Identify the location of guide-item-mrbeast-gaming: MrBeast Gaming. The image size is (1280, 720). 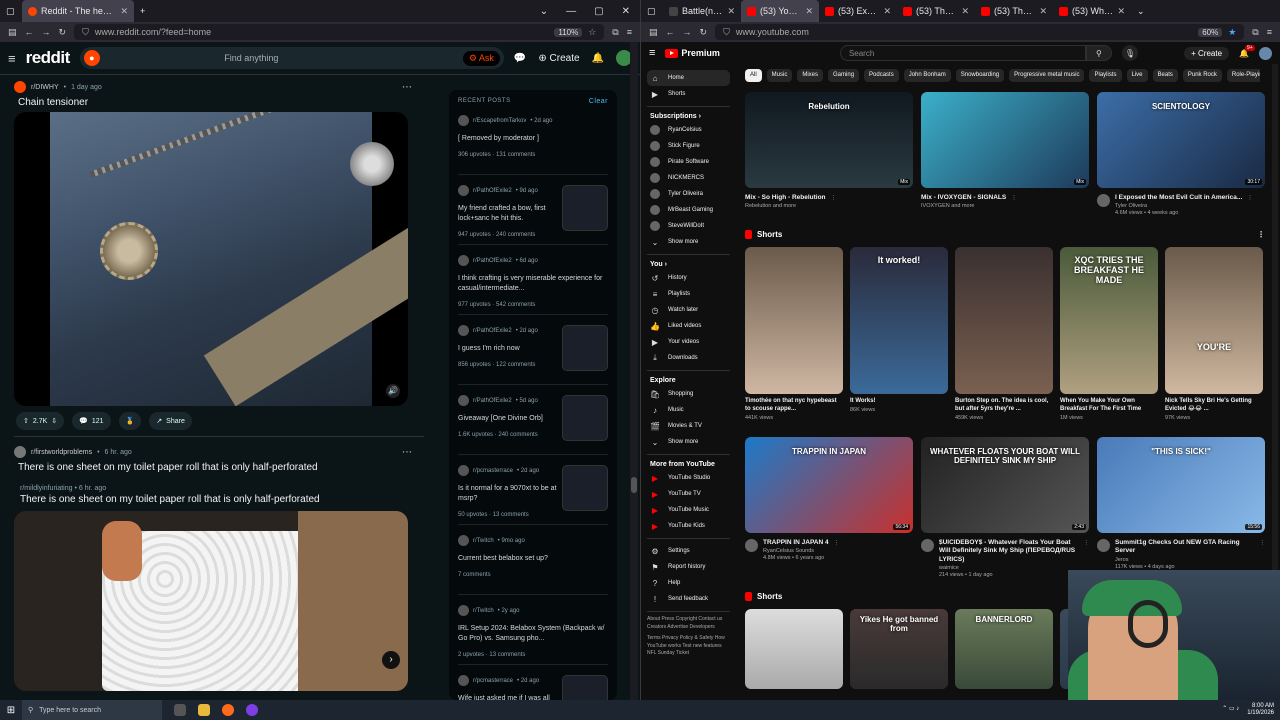
(688, 210).